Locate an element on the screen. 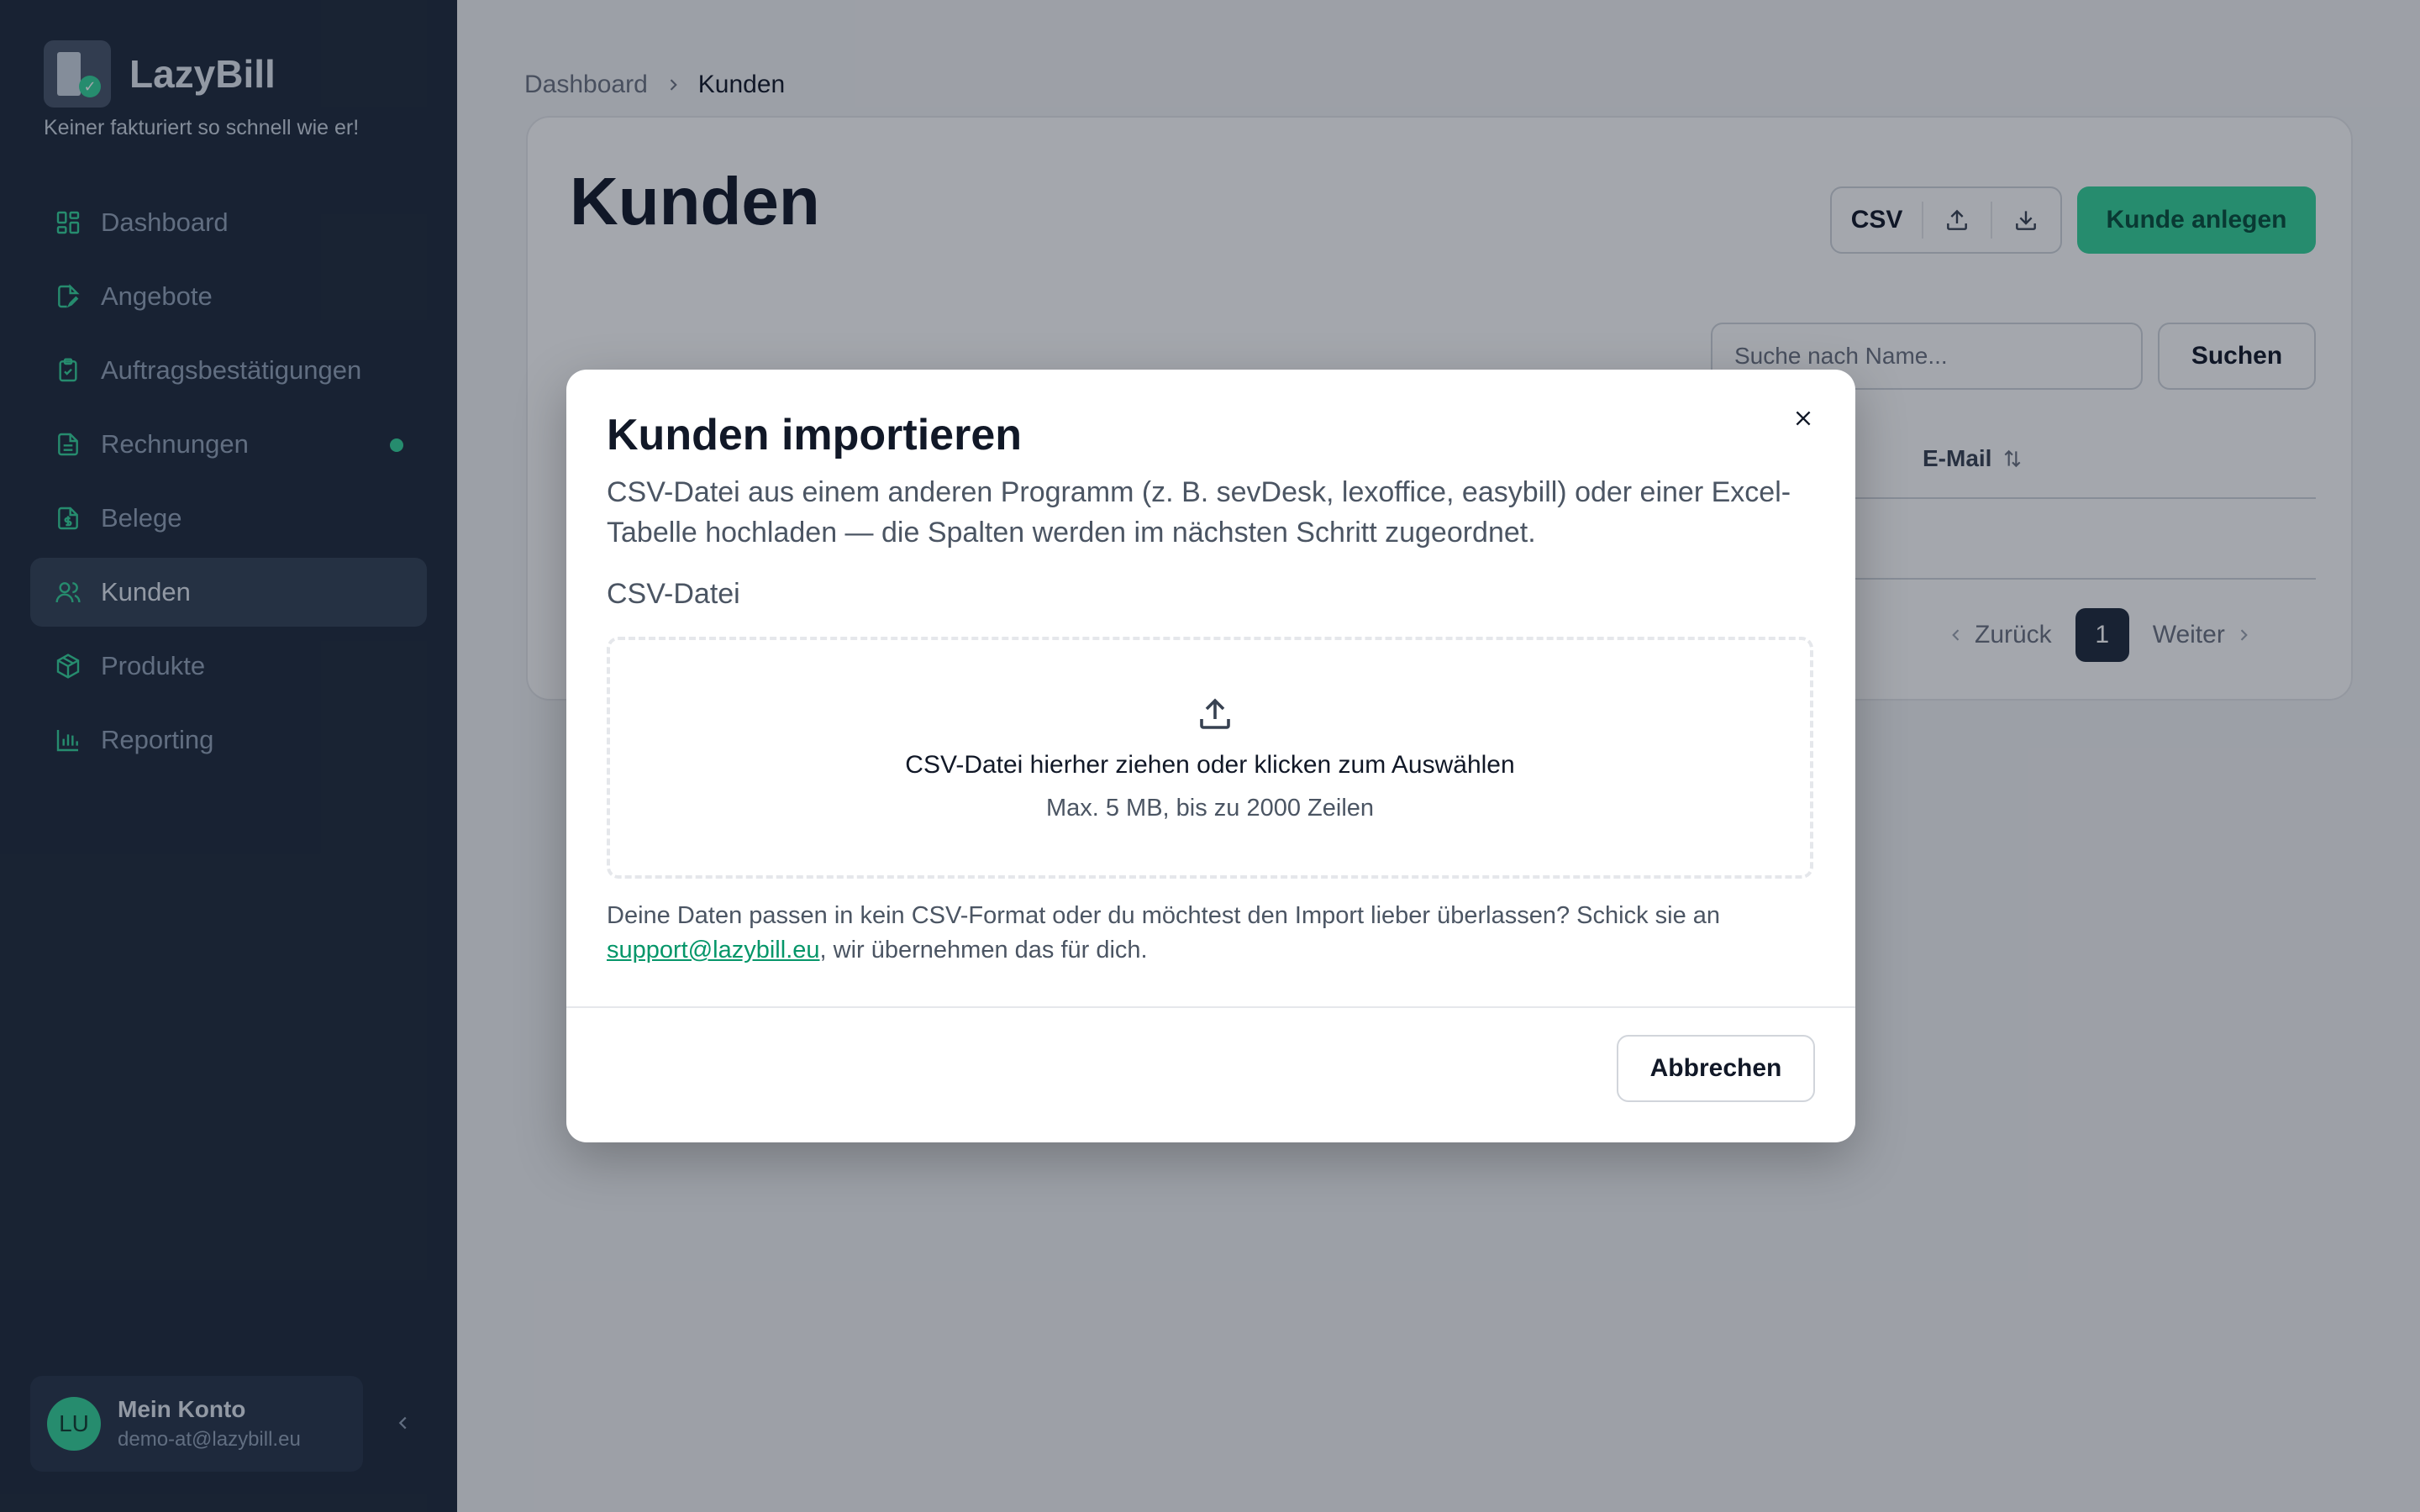  close-icon is located at coordinates (1803, 418).